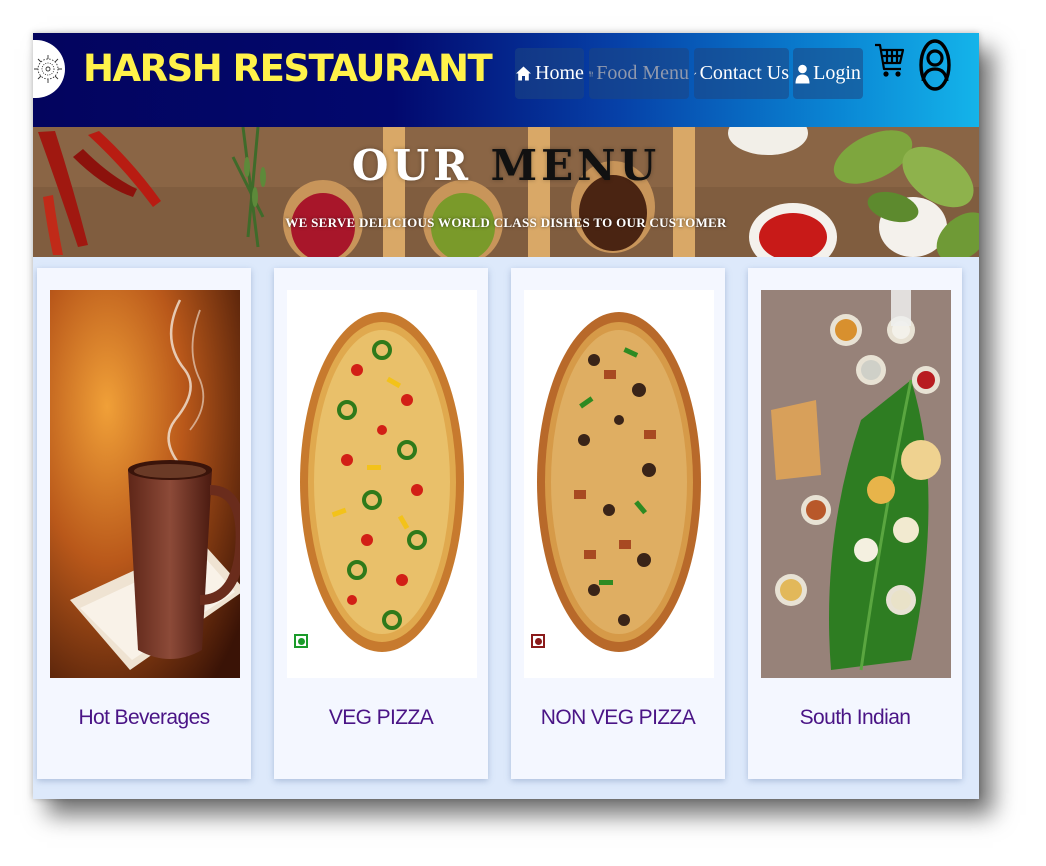  What do you see at coordinates (935, 65) in the screenshot?
I see `user-circle-icon` at bounding box center [935, 65].